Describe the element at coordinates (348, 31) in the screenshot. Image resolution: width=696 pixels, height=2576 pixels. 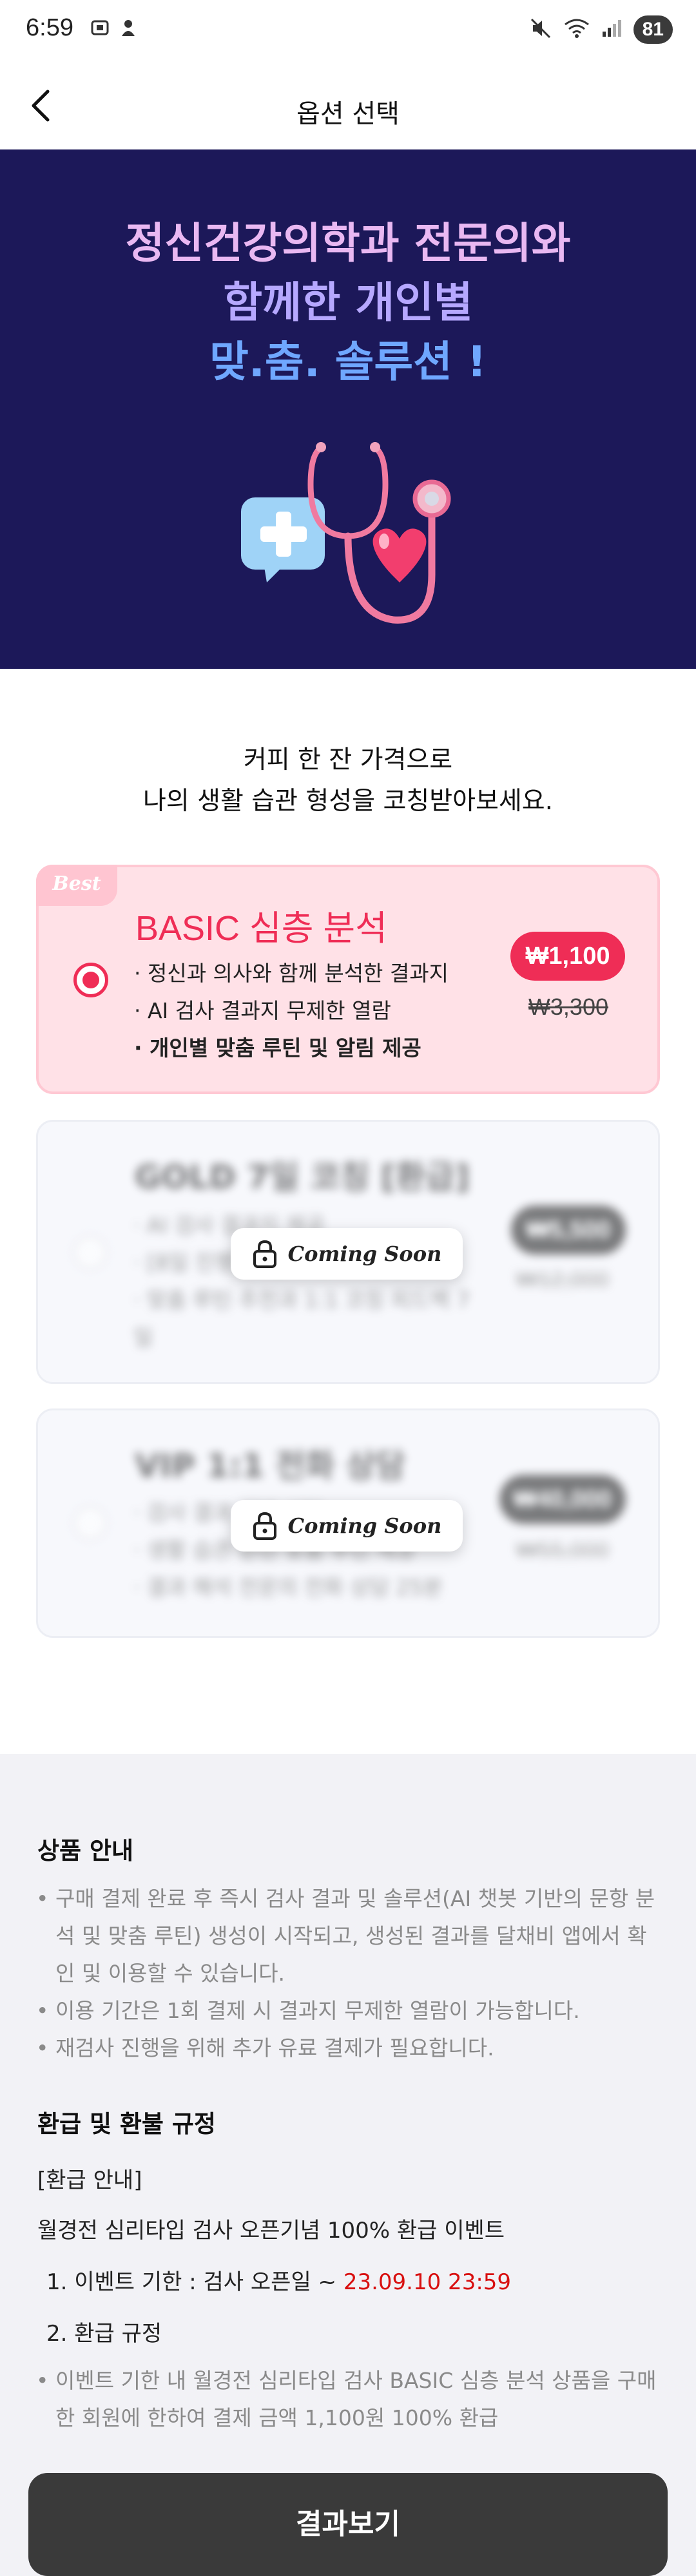
I see `status-bar: 6:59 81` at that location.